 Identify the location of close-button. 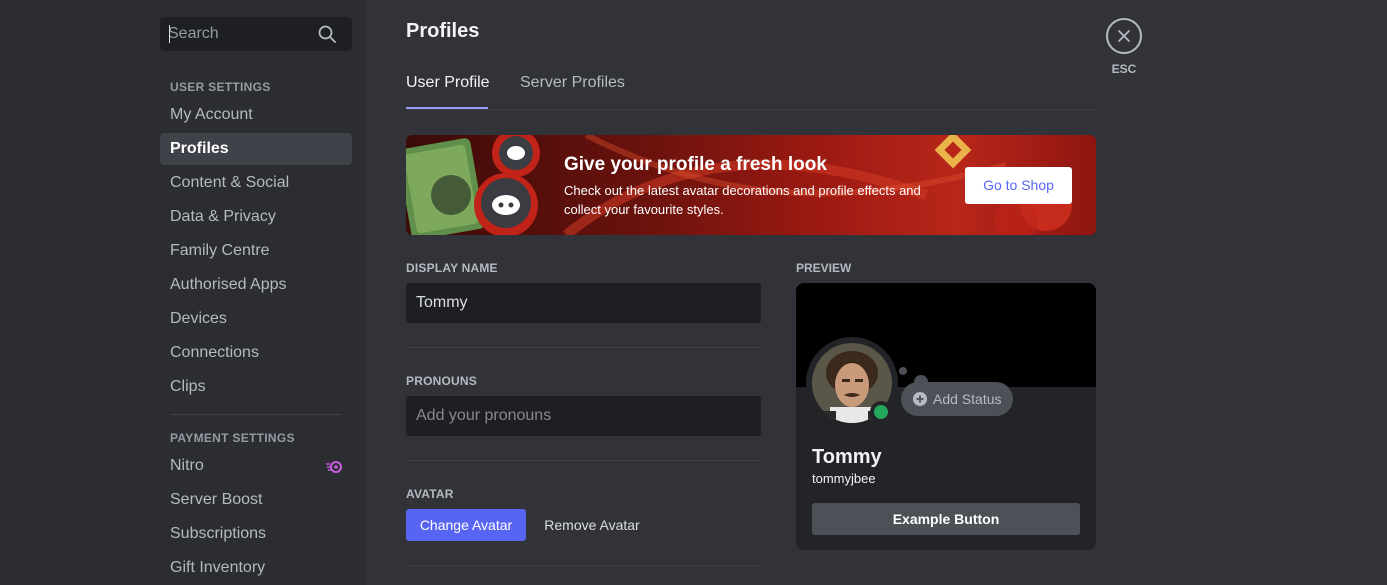
(1124, 36).